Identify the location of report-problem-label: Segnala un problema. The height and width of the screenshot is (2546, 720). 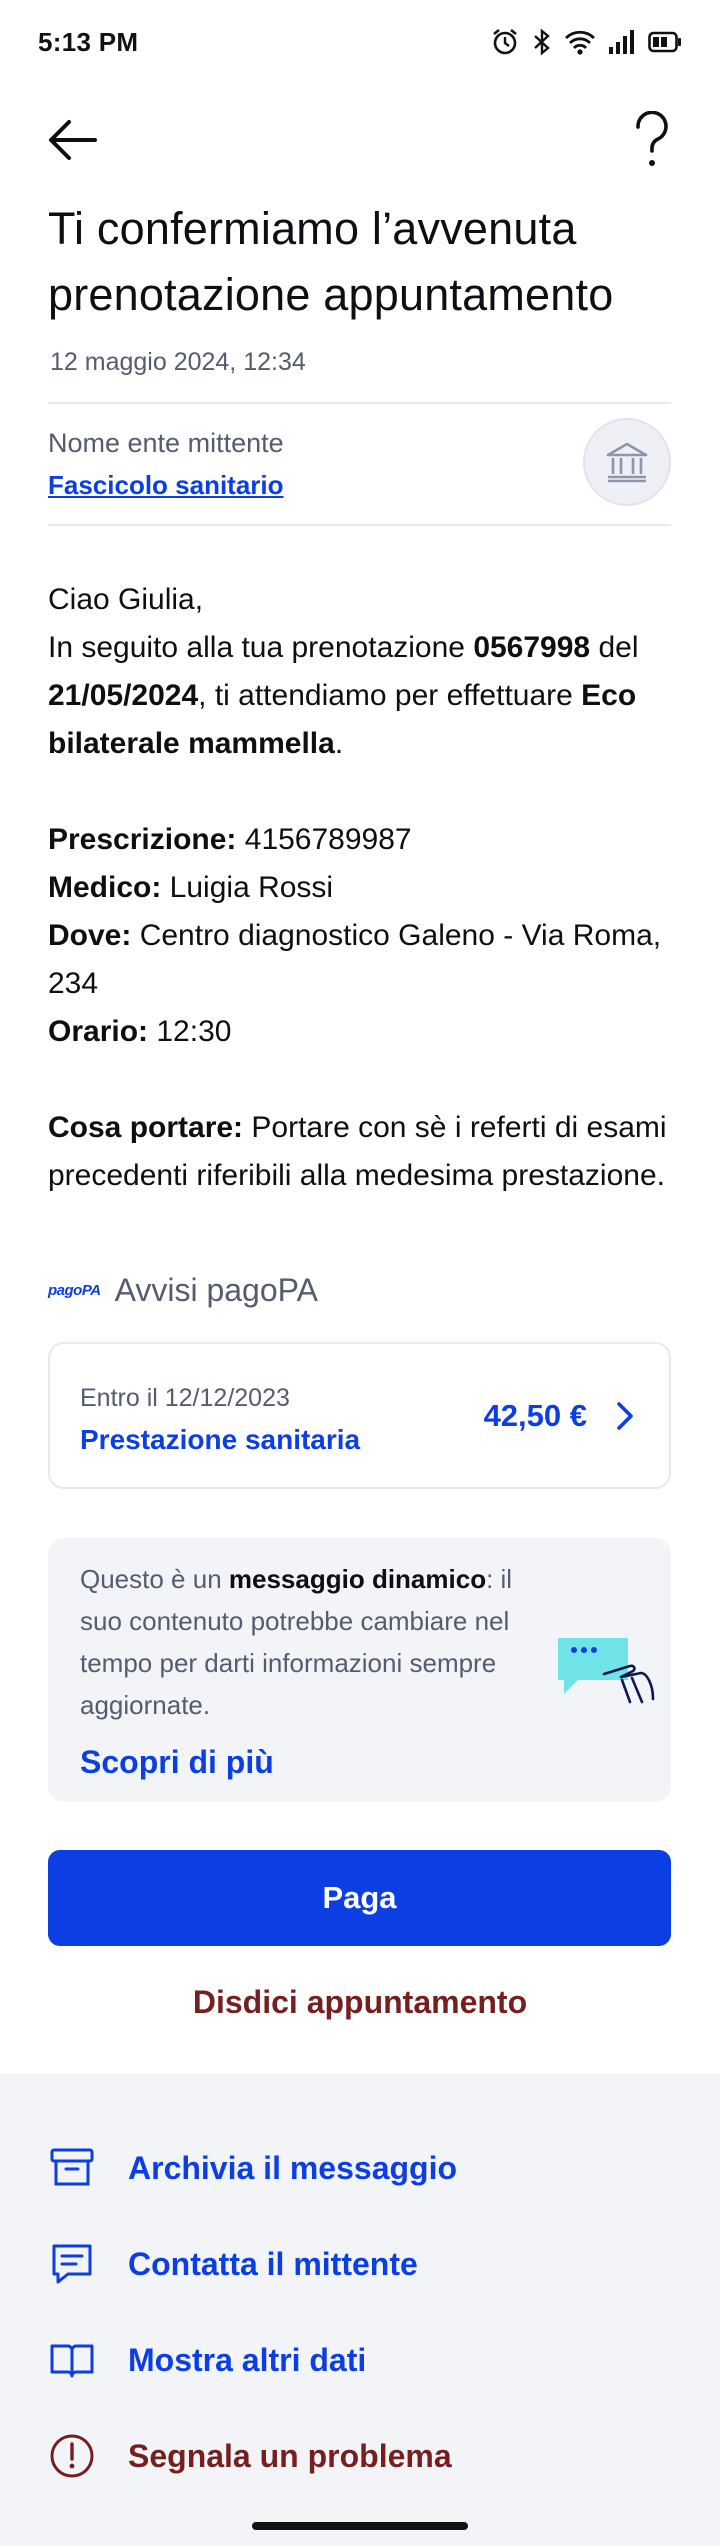
(290, 2455).